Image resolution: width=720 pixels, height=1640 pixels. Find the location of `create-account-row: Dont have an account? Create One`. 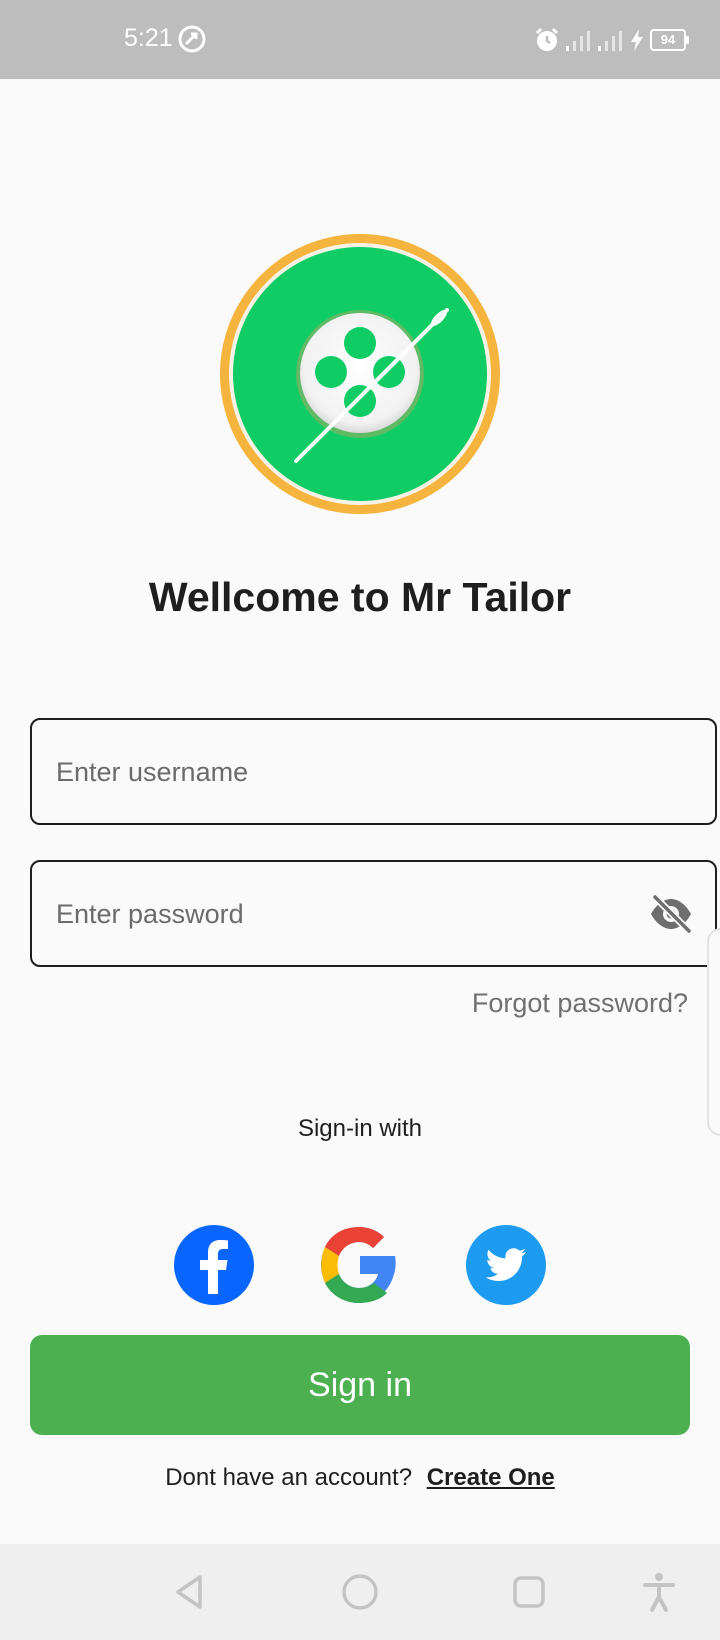

create-account-row: Dont have an account? Create One is located at coordinates (360, 1478).